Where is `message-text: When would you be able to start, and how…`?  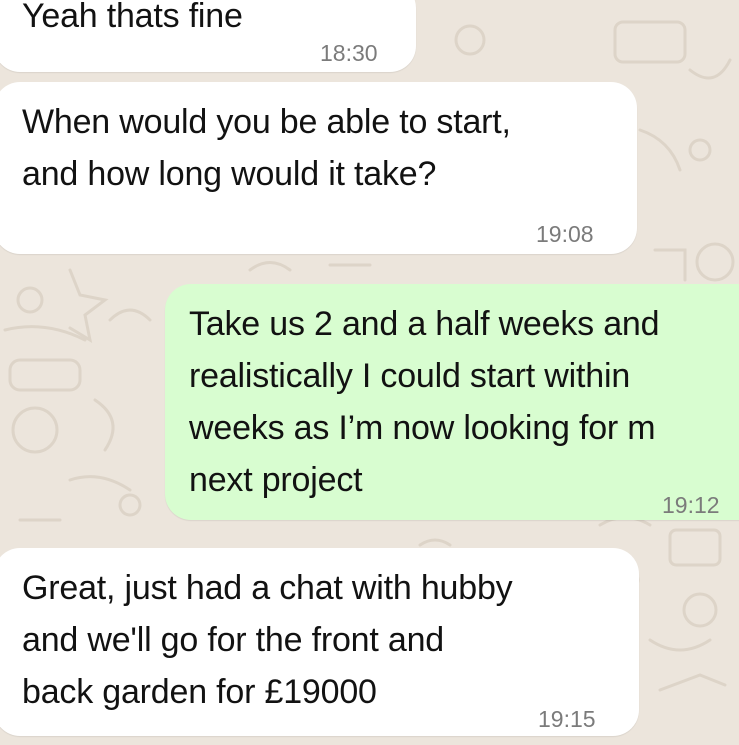
message-text: When would you be able to start, and how… is located at coordinates (266, 148).